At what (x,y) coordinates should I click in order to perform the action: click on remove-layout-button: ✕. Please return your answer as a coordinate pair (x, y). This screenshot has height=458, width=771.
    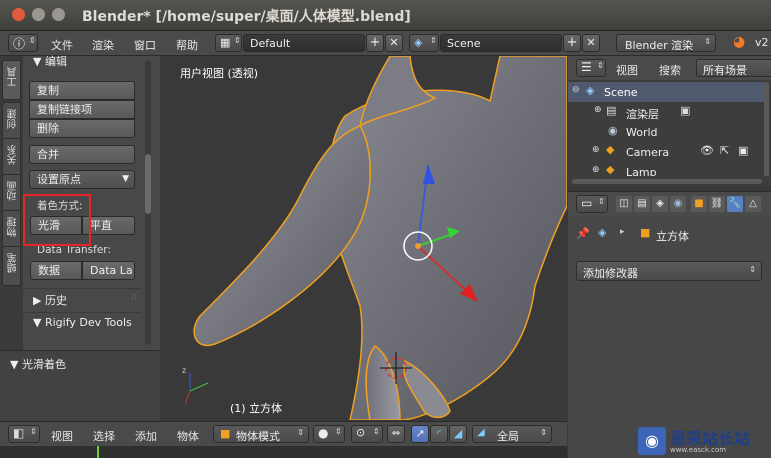
    Looking at the image, I should click on (394, 43).